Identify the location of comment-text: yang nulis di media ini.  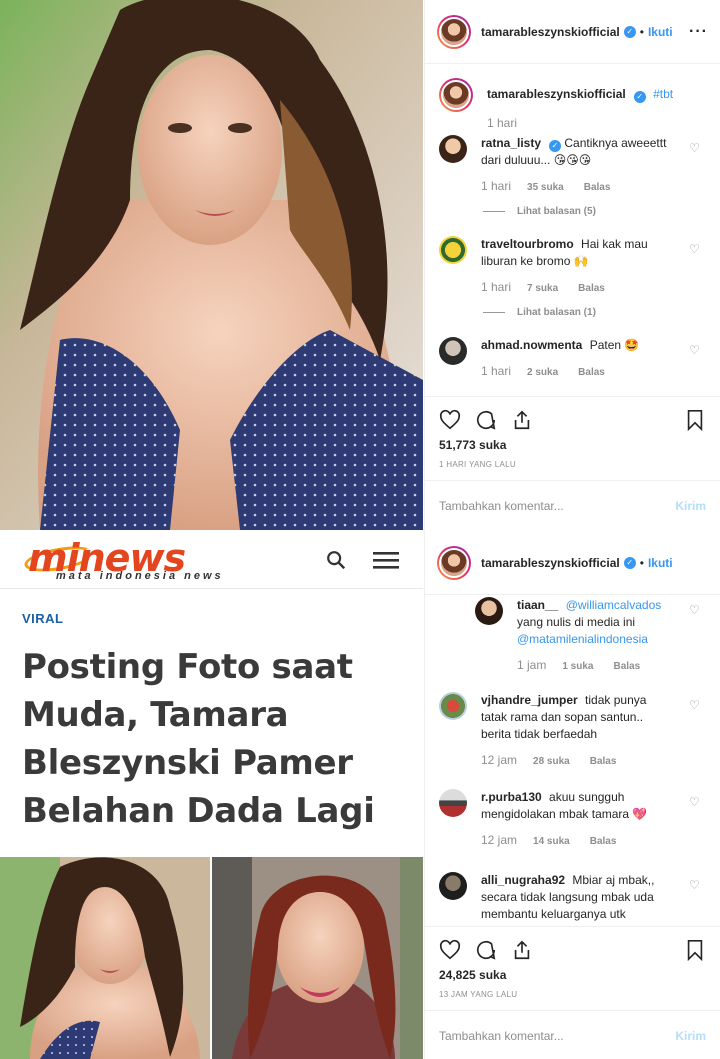
(576, 622).